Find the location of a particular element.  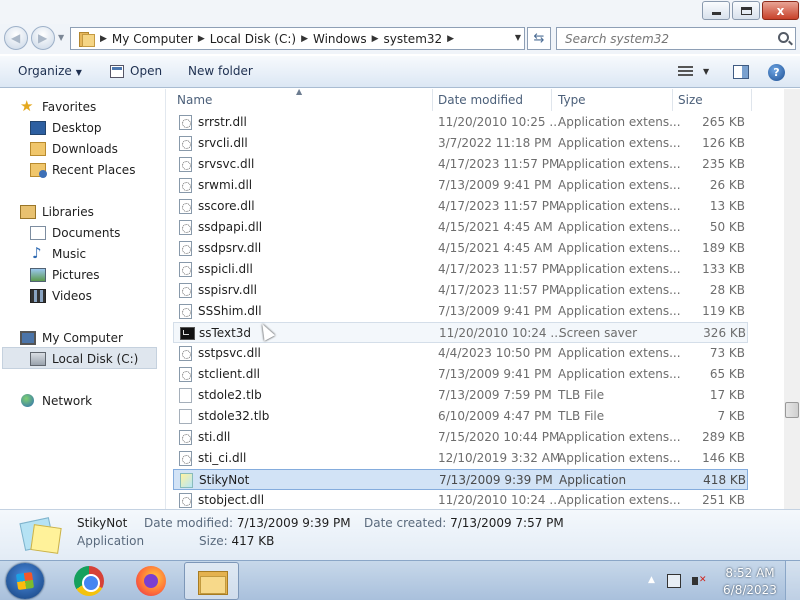

file-name: stdole32.tlb is located at coordinates (234, 416).